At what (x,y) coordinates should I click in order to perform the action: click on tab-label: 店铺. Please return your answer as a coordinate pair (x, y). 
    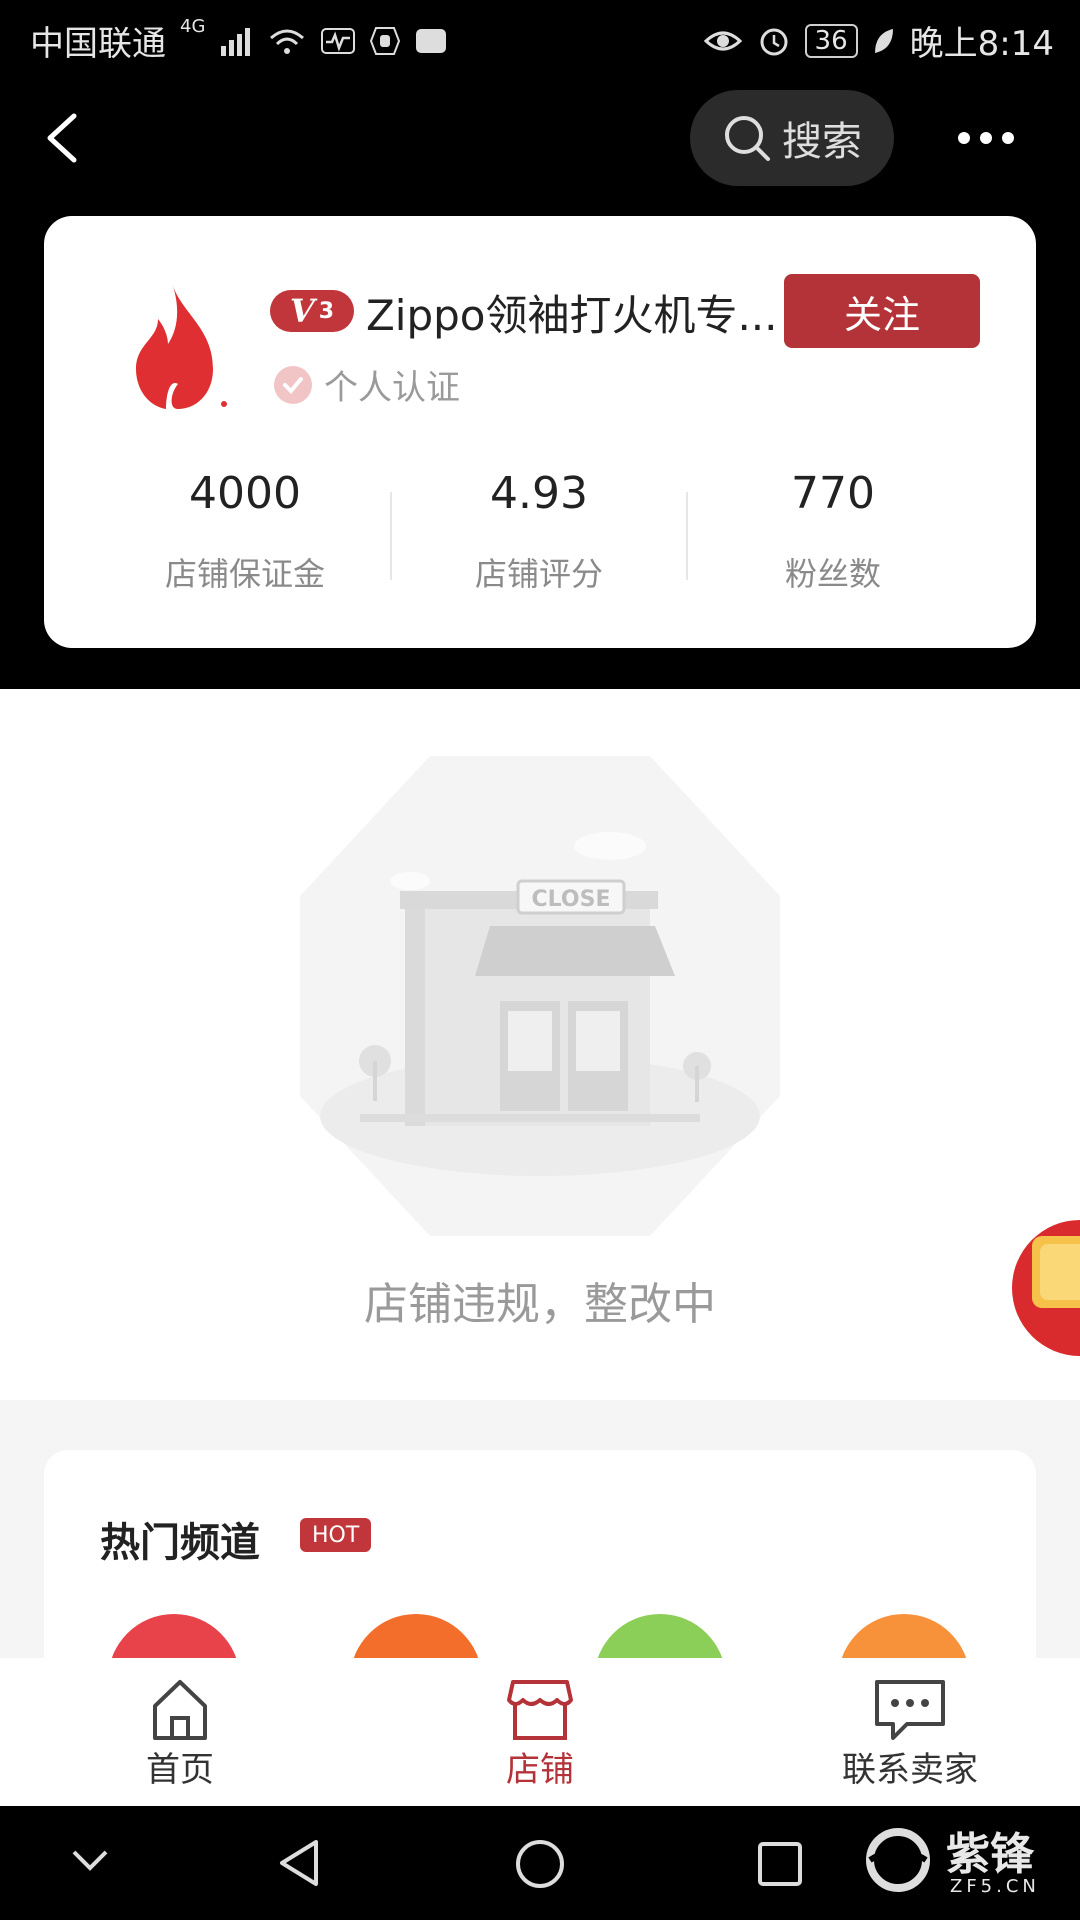
    Looking at the image, I should click on (540, 1770).